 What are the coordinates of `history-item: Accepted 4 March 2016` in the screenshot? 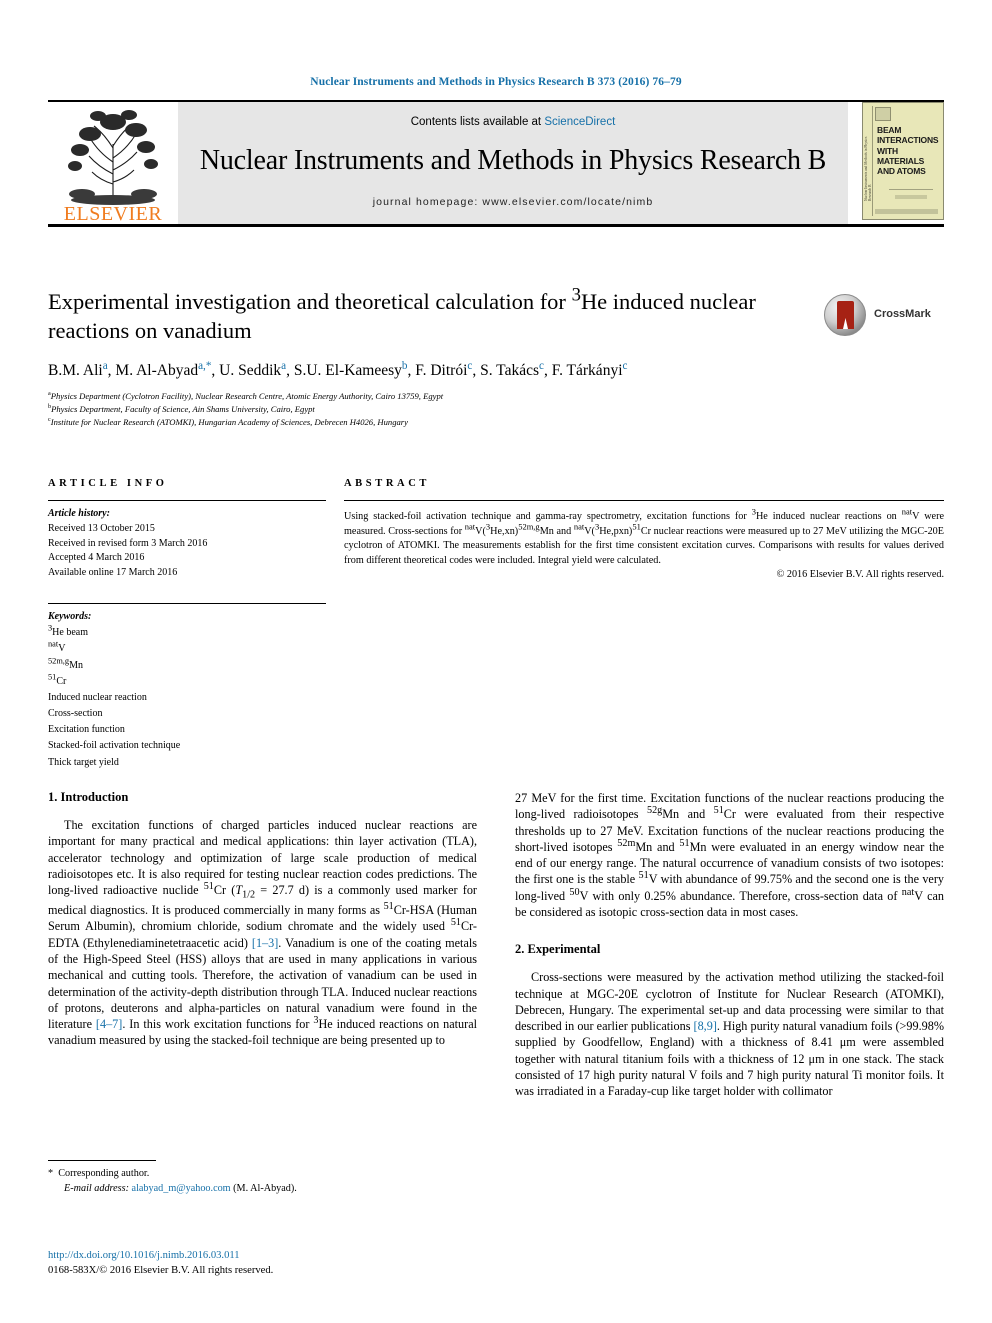 It's located at (96, 558).